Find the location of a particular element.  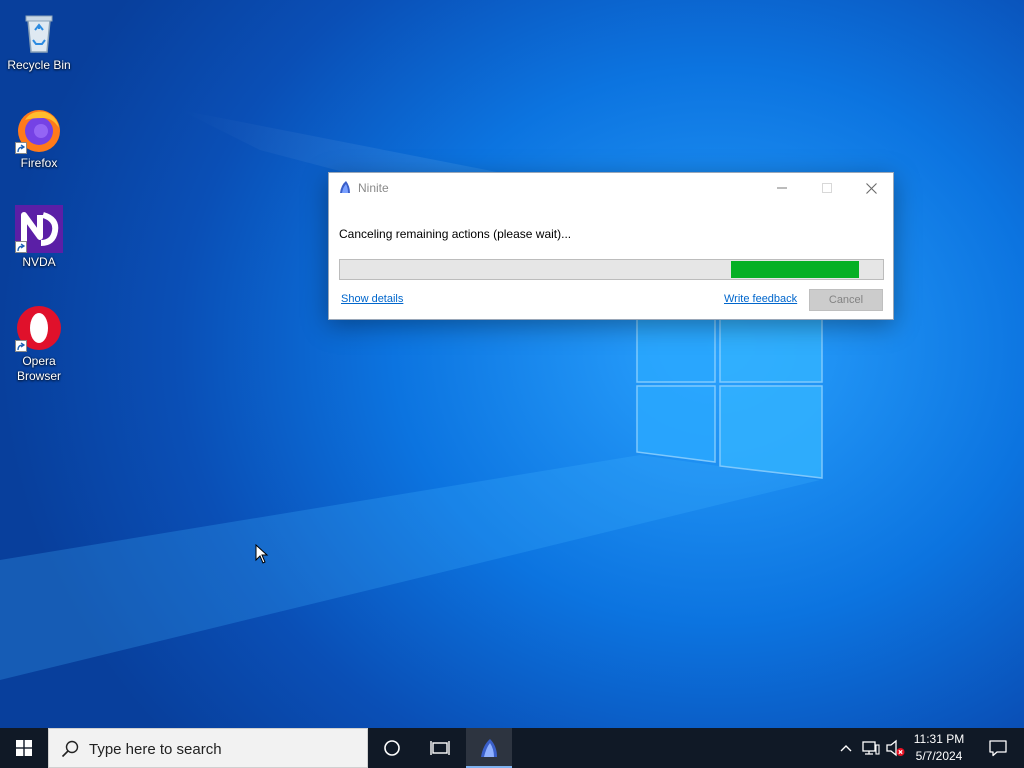

title-bar: Ninite is located at coordinates (611, 188).